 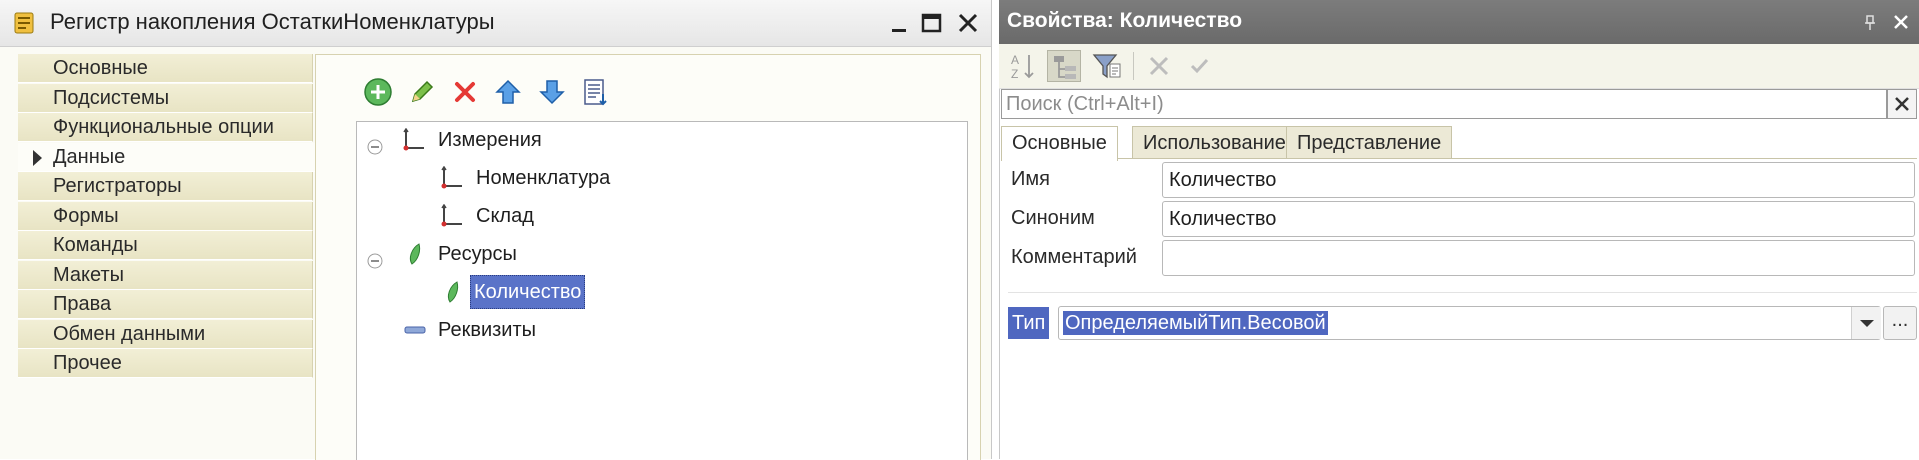 What do you see at coordinates (117, 186) in the screenshot?
I see `sidebar-item-label: Регистраторы` at bounding box center [117, 186].